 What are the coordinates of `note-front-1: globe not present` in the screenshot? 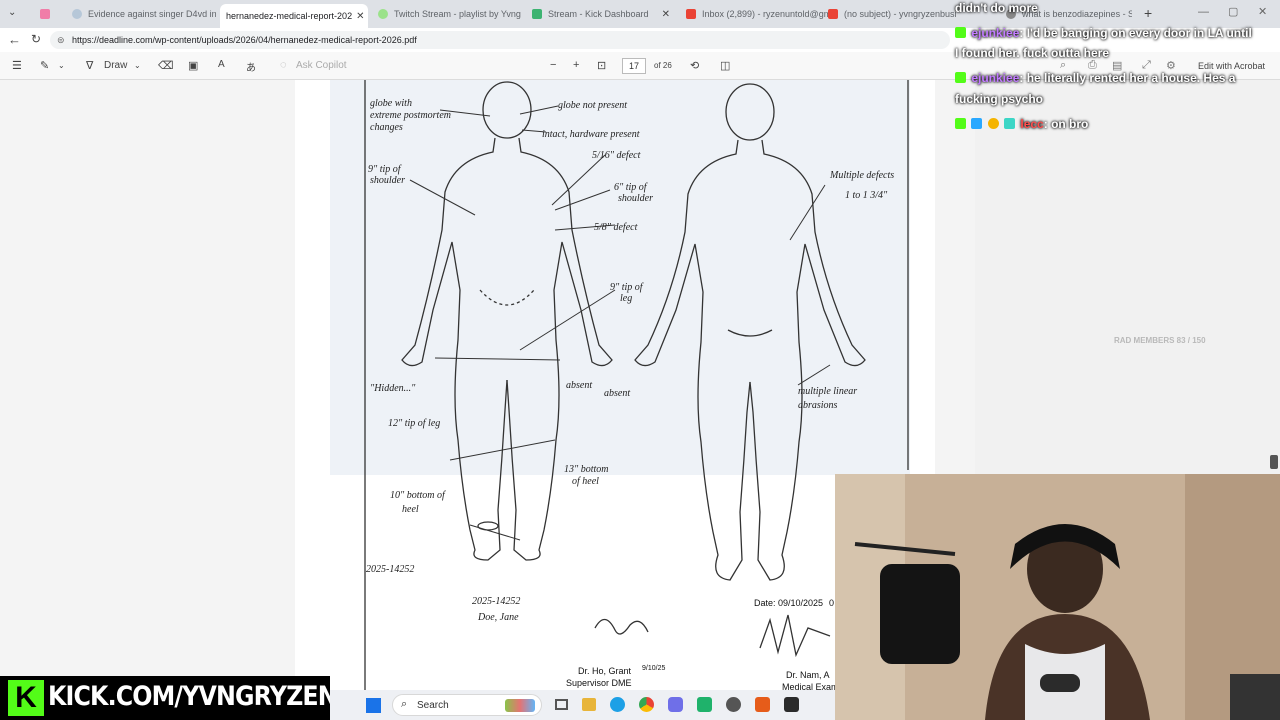 It's located at (592, 105).